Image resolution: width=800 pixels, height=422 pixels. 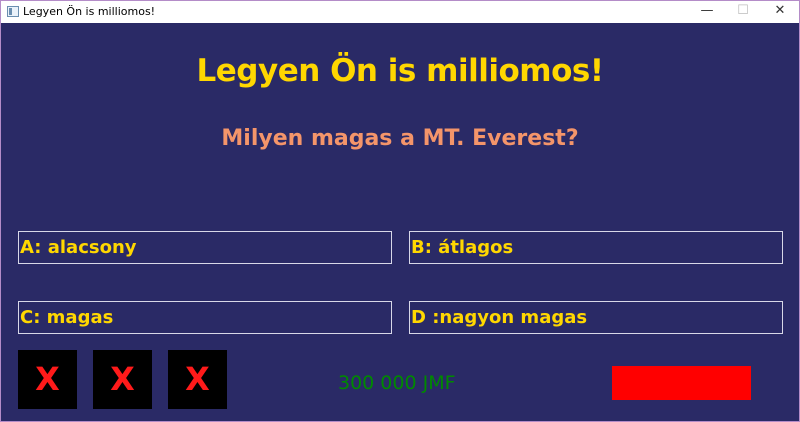 I want to click on window-title: Legyen Ön is milliomos!, so click(x=89, y=11).